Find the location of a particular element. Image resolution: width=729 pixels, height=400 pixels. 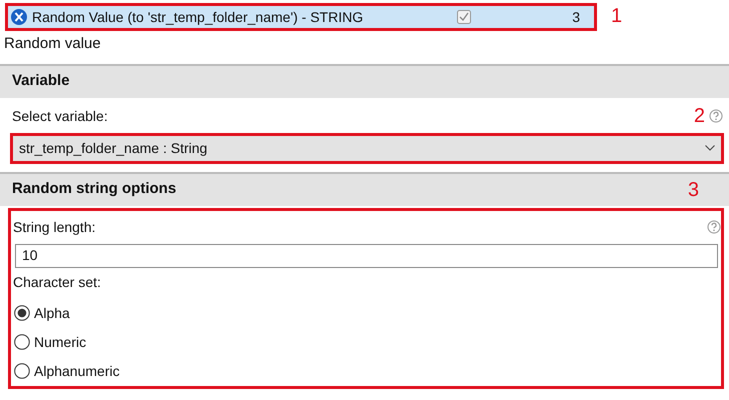

variable-select: str_temp_folder_name : String is located at coordinates (367, 148).